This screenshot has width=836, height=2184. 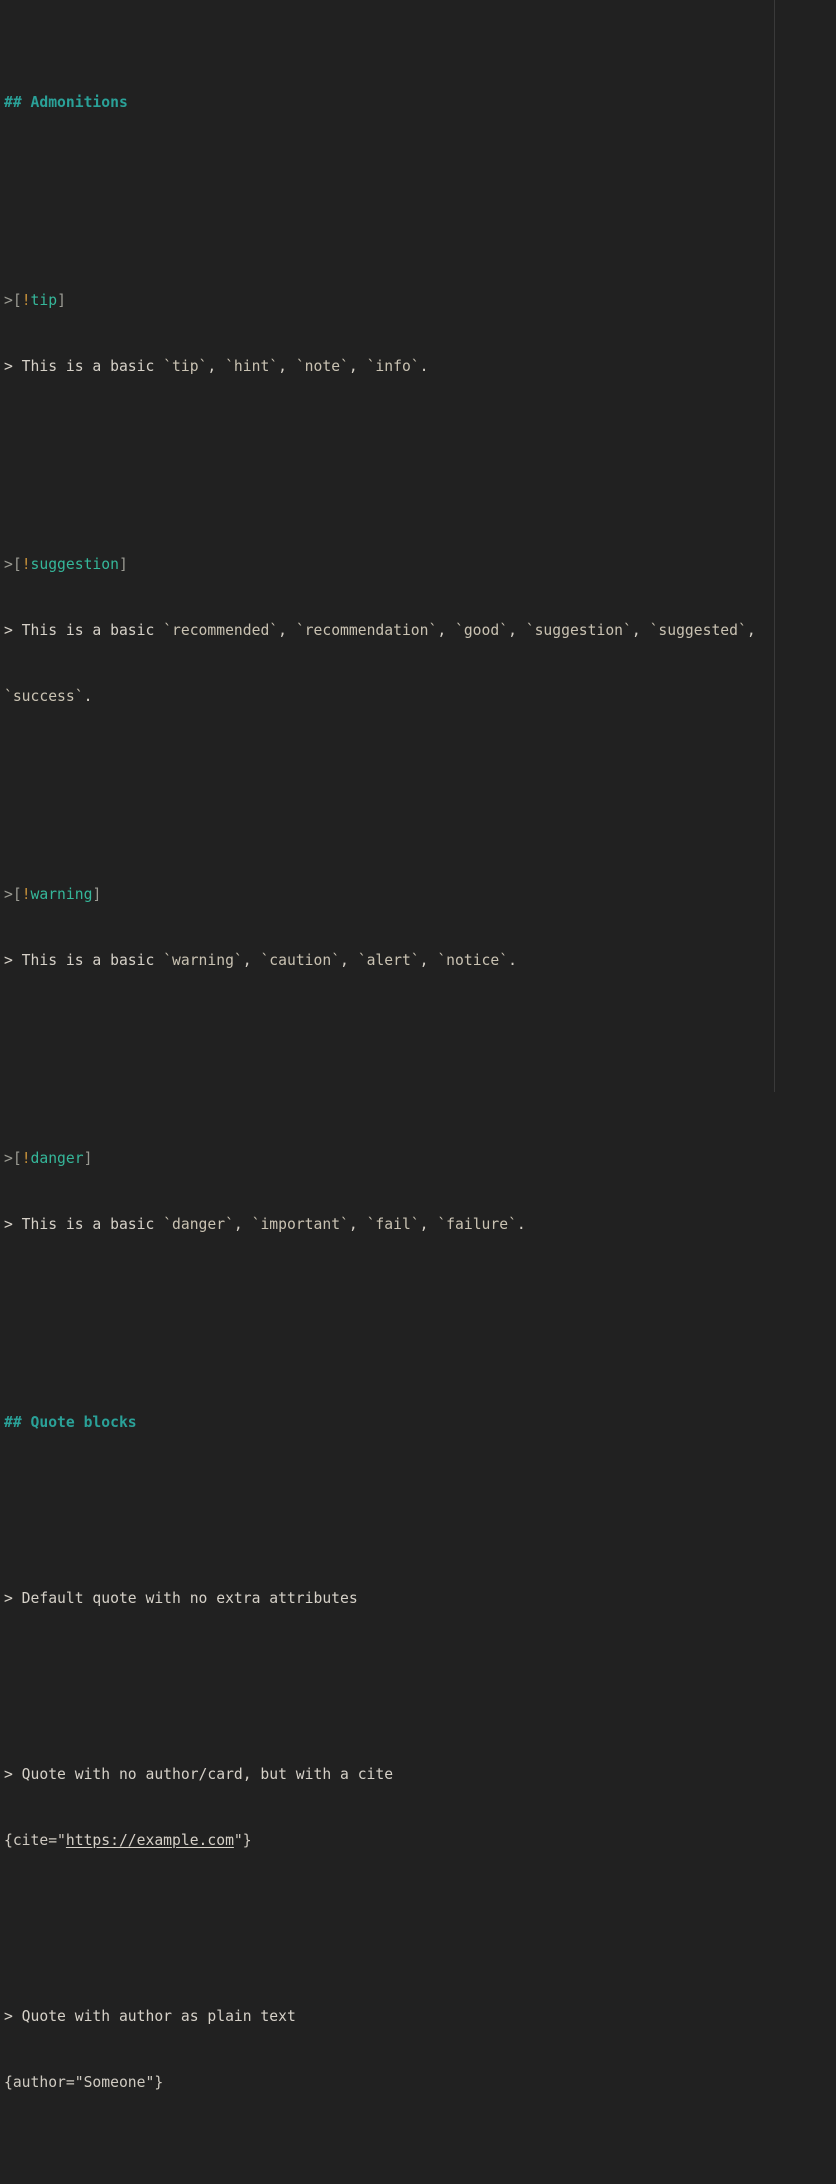 What do you see at coordinates (420, 697) in the screenshot?
I see `admonition-body-suggestion-wrap: `success`.` at bounding box center [420, 697].